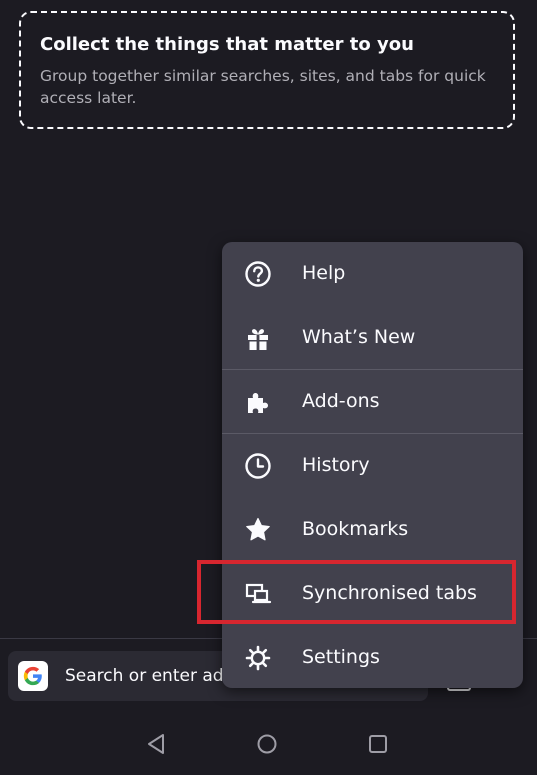 The width and height of the screenshot is (537, 775). Describe the element at coordinates (258, 466) in the screenshot. I see `clock-icon` at that location.